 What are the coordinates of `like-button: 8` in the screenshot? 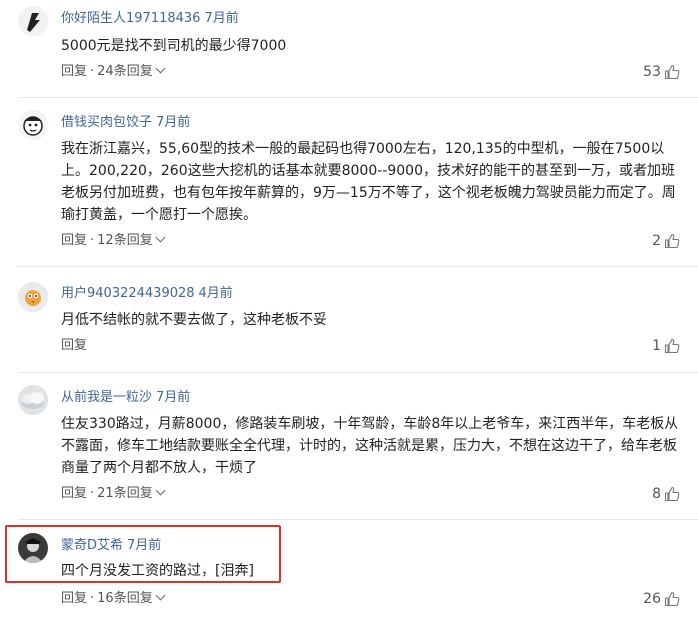 It's located at (666, 494).